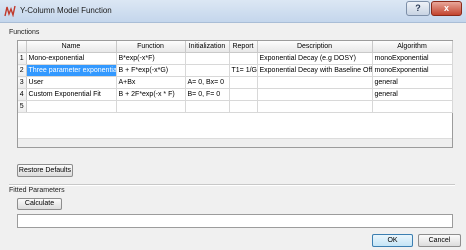  I want to click on cell-name: User, so click(71, 82).